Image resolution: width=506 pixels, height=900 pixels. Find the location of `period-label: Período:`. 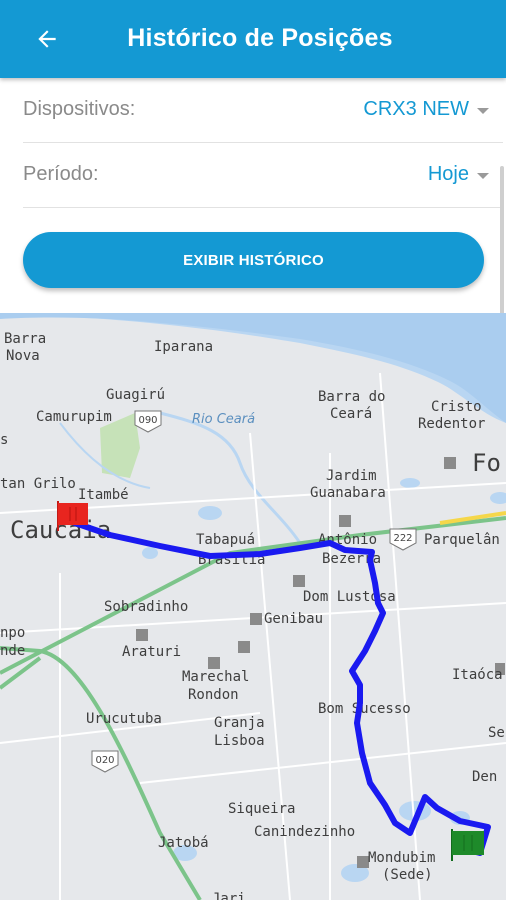

period-label: Período: is located at coordinates (61, 174).